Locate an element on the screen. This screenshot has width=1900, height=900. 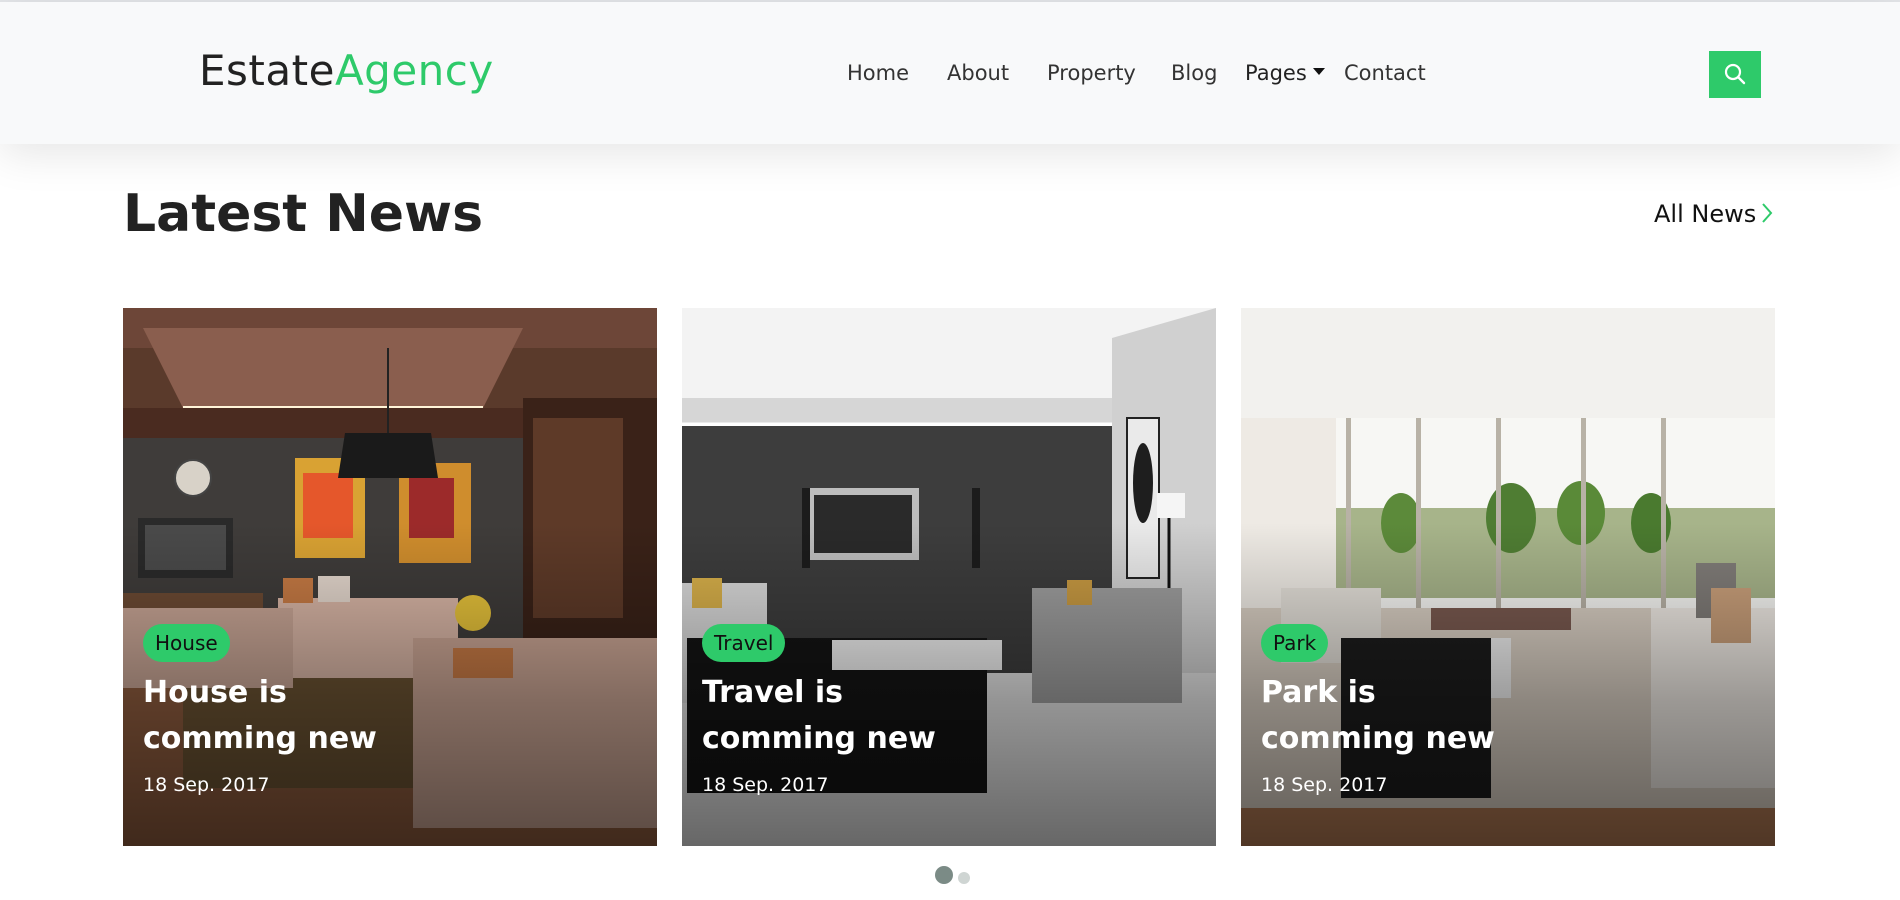
search-icon is located at coordinates (1735, 74).